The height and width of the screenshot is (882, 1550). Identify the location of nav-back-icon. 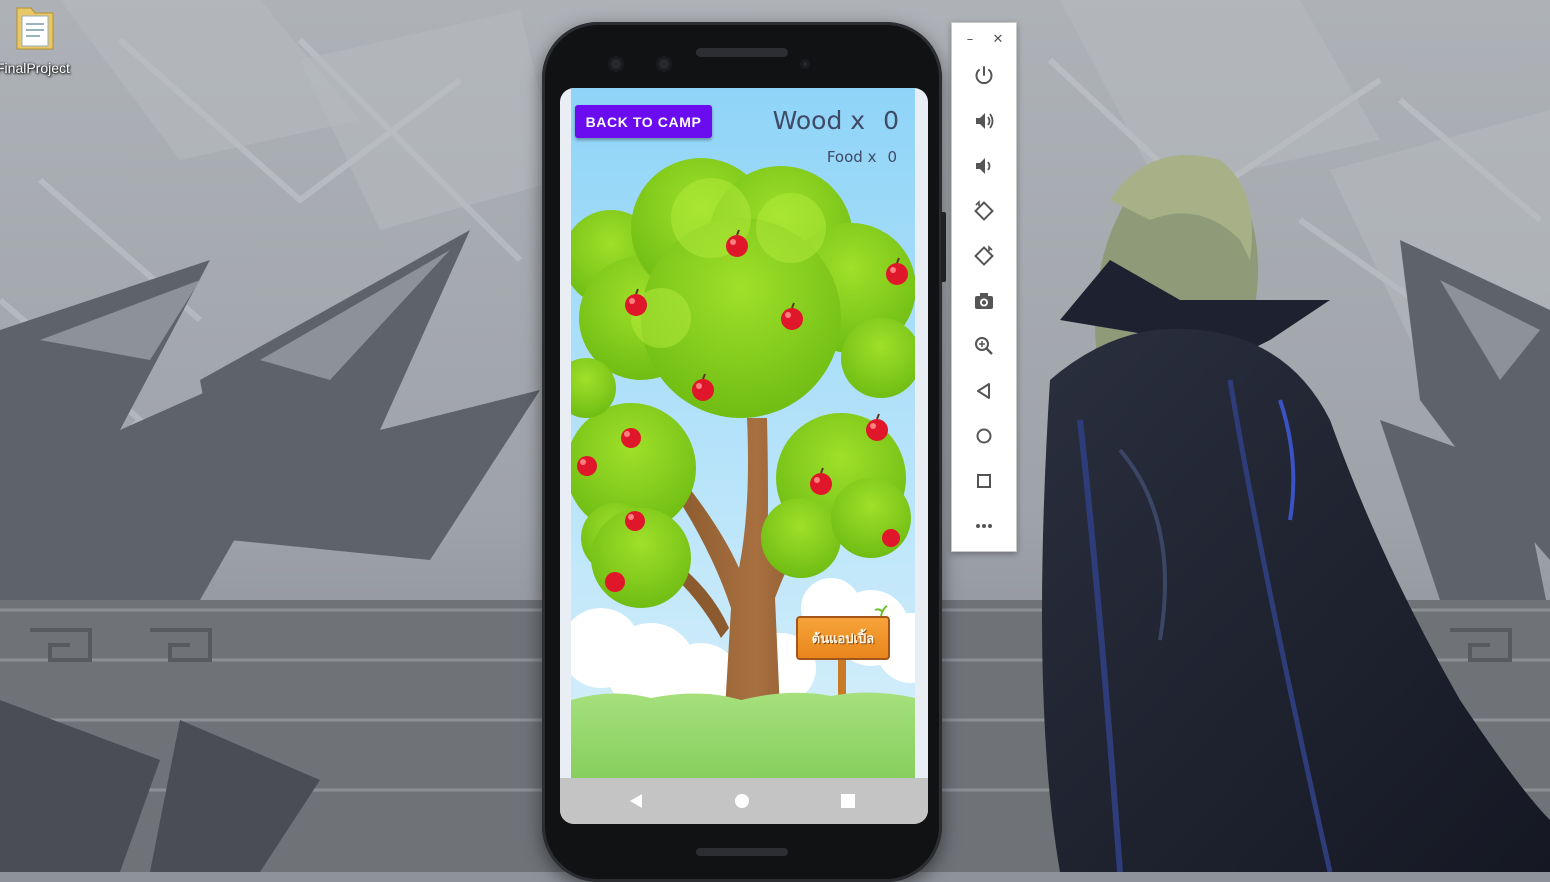
(636, 801).